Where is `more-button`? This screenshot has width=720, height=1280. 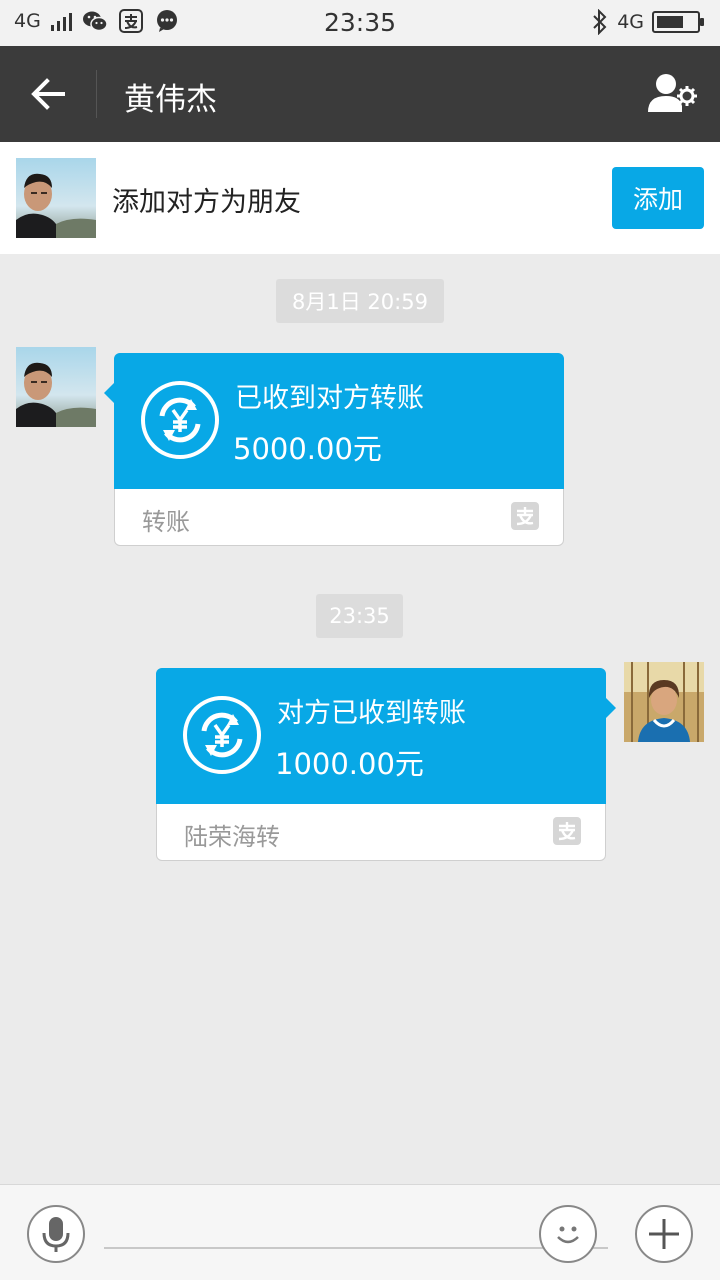
more-button is located at coordinates (664, 1234).